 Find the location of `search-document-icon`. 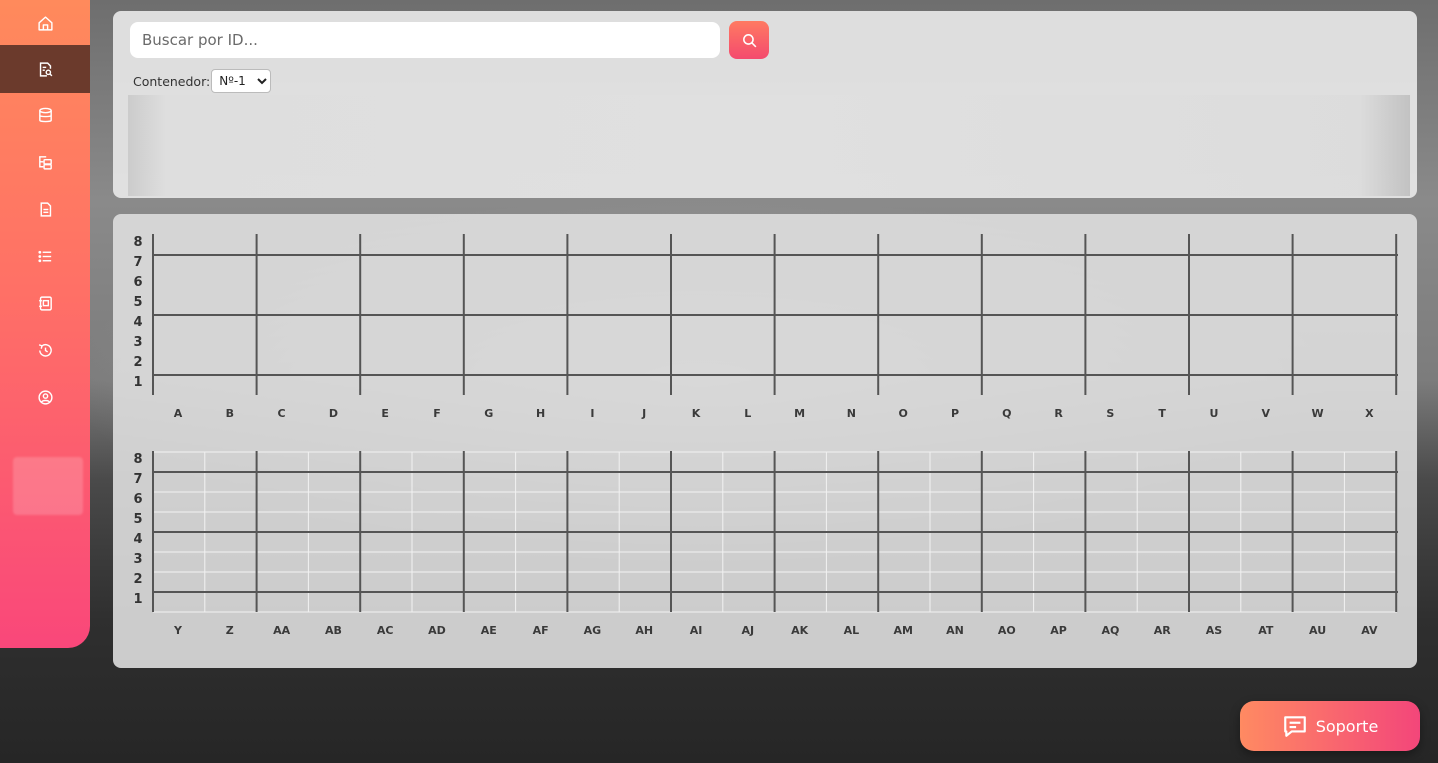

search-document-icon is located at coordinates (45, 69).